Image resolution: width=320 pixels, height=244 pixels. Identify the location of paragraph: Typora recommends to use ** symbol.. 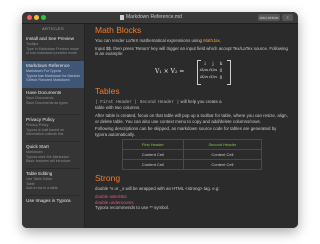
(132, 208).